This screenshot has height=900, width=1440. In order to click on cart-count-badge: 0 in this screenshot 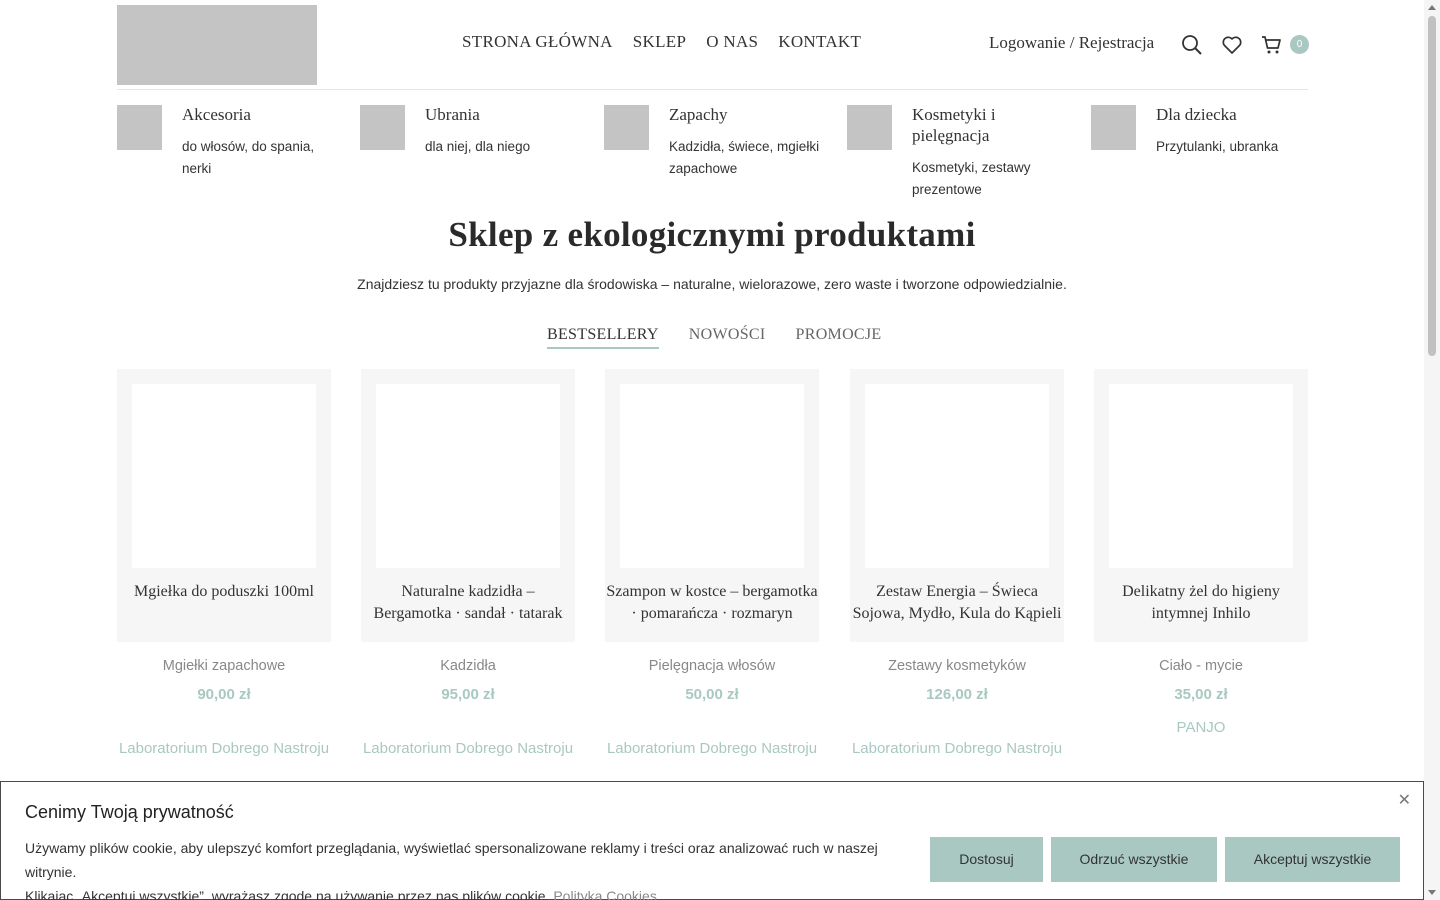, I will do `click(1299, 44)`.